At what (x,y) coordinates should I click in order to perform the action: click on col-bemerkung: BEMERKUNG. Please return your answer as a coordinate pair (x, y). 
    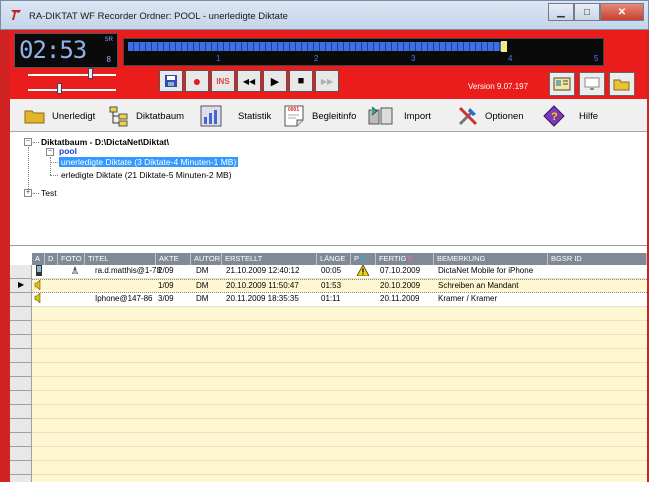
    Looking at the image, I should click on (491, 259).